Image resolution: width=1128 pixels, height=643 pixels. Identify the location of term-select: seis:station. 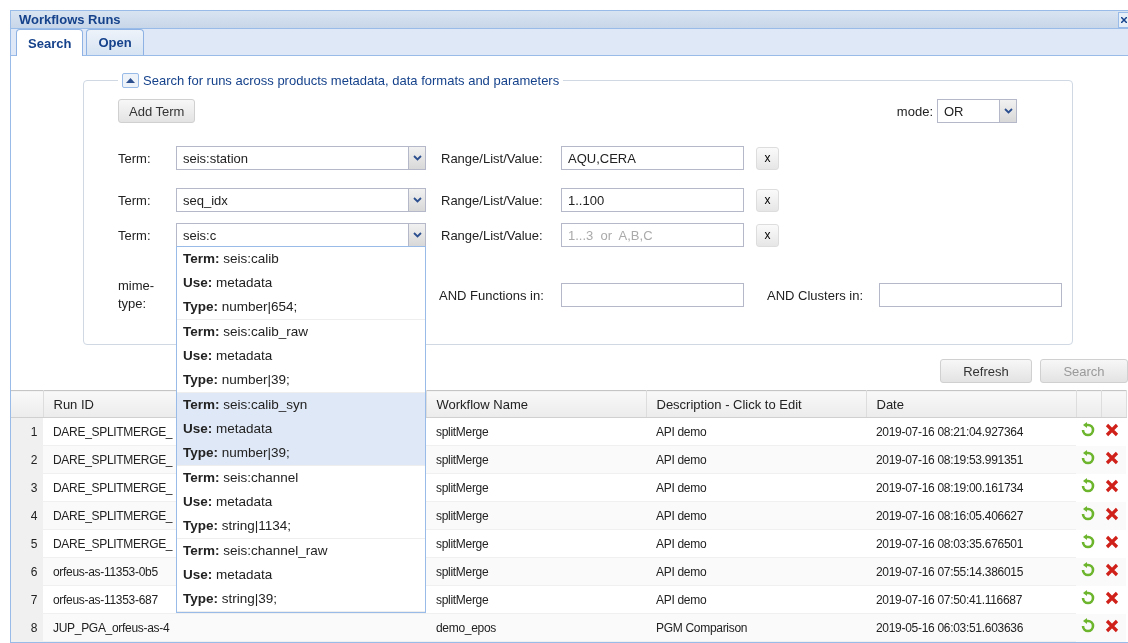
(301, 158).